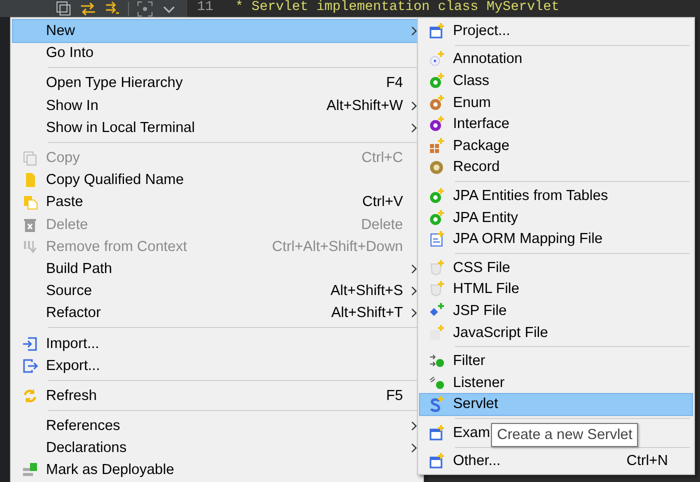 Image resolution: width=700 pixels, height=482 pixels. I want to click on line-number: 11, so click(205, 8).